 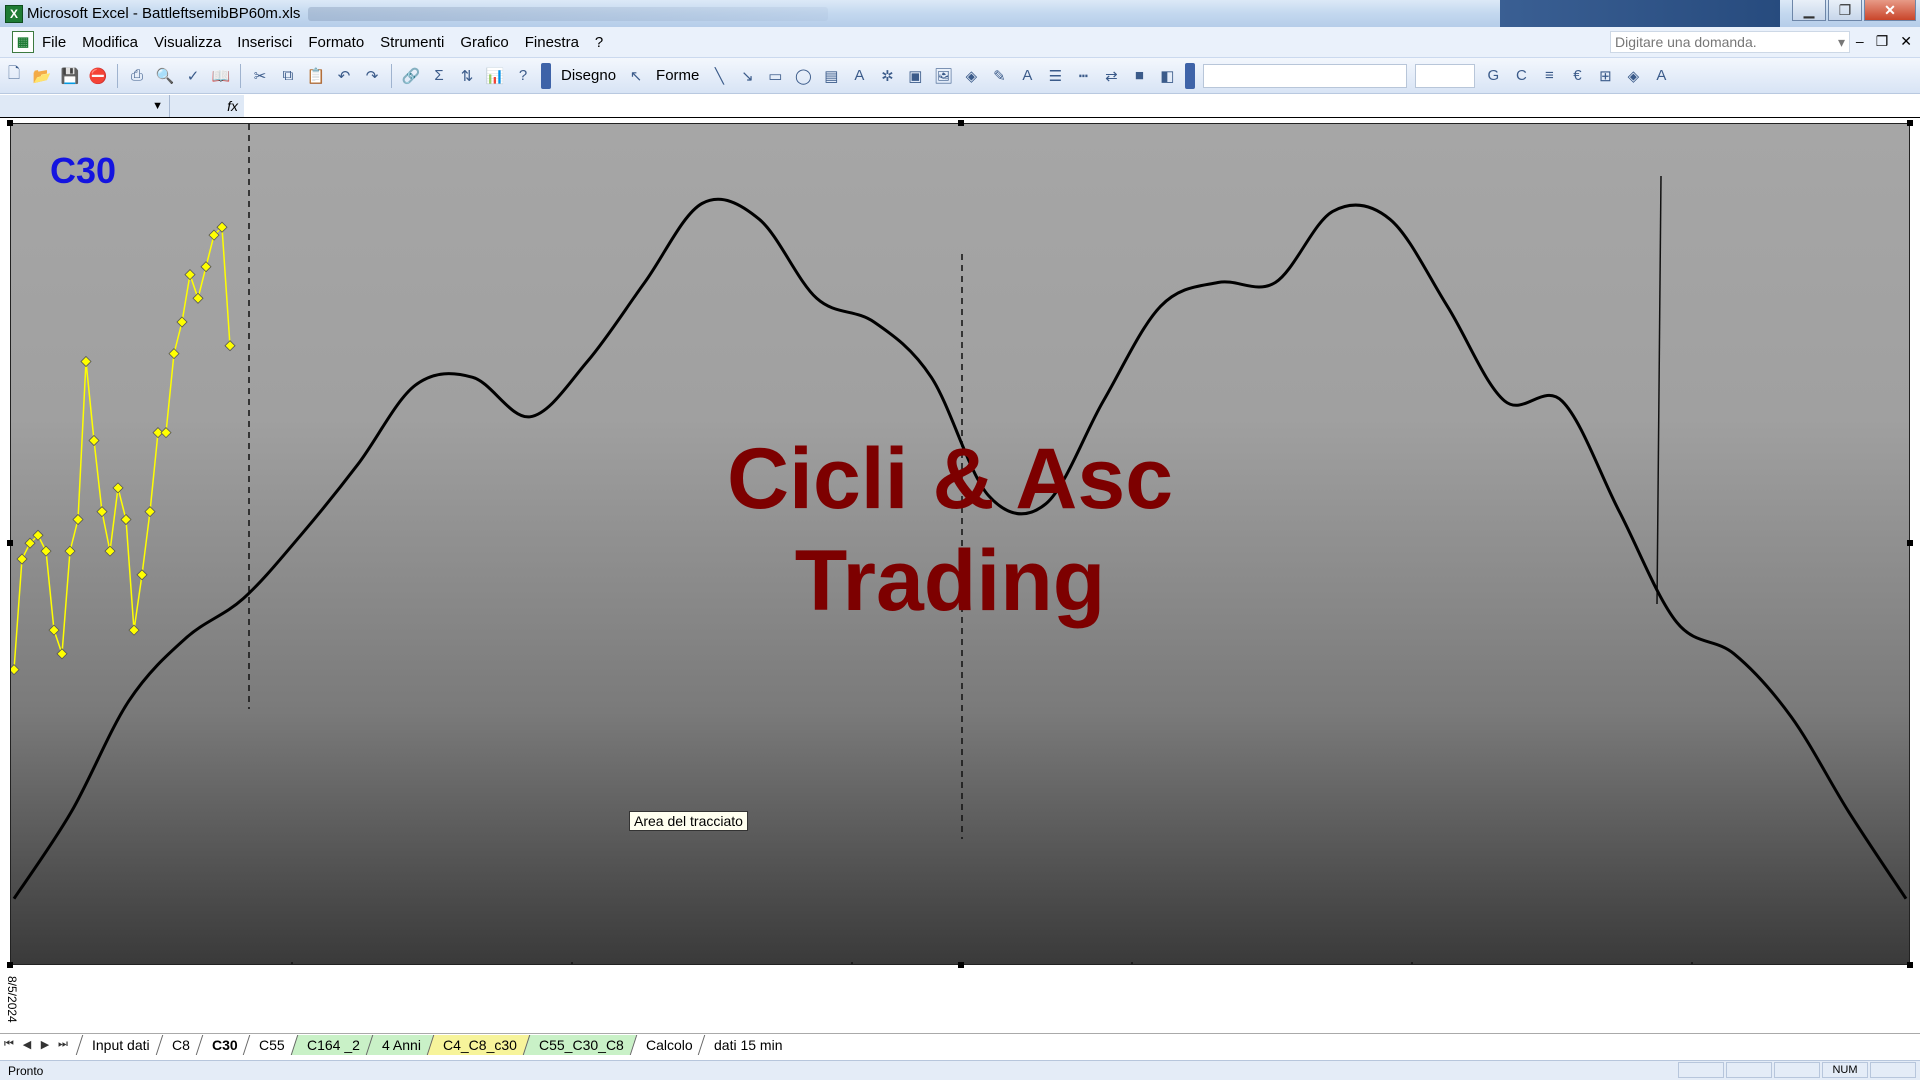 What do you see at coordinates (599, 42) in the screenshot?
I see `menu-help: ?` at bounding box center [599, 42].